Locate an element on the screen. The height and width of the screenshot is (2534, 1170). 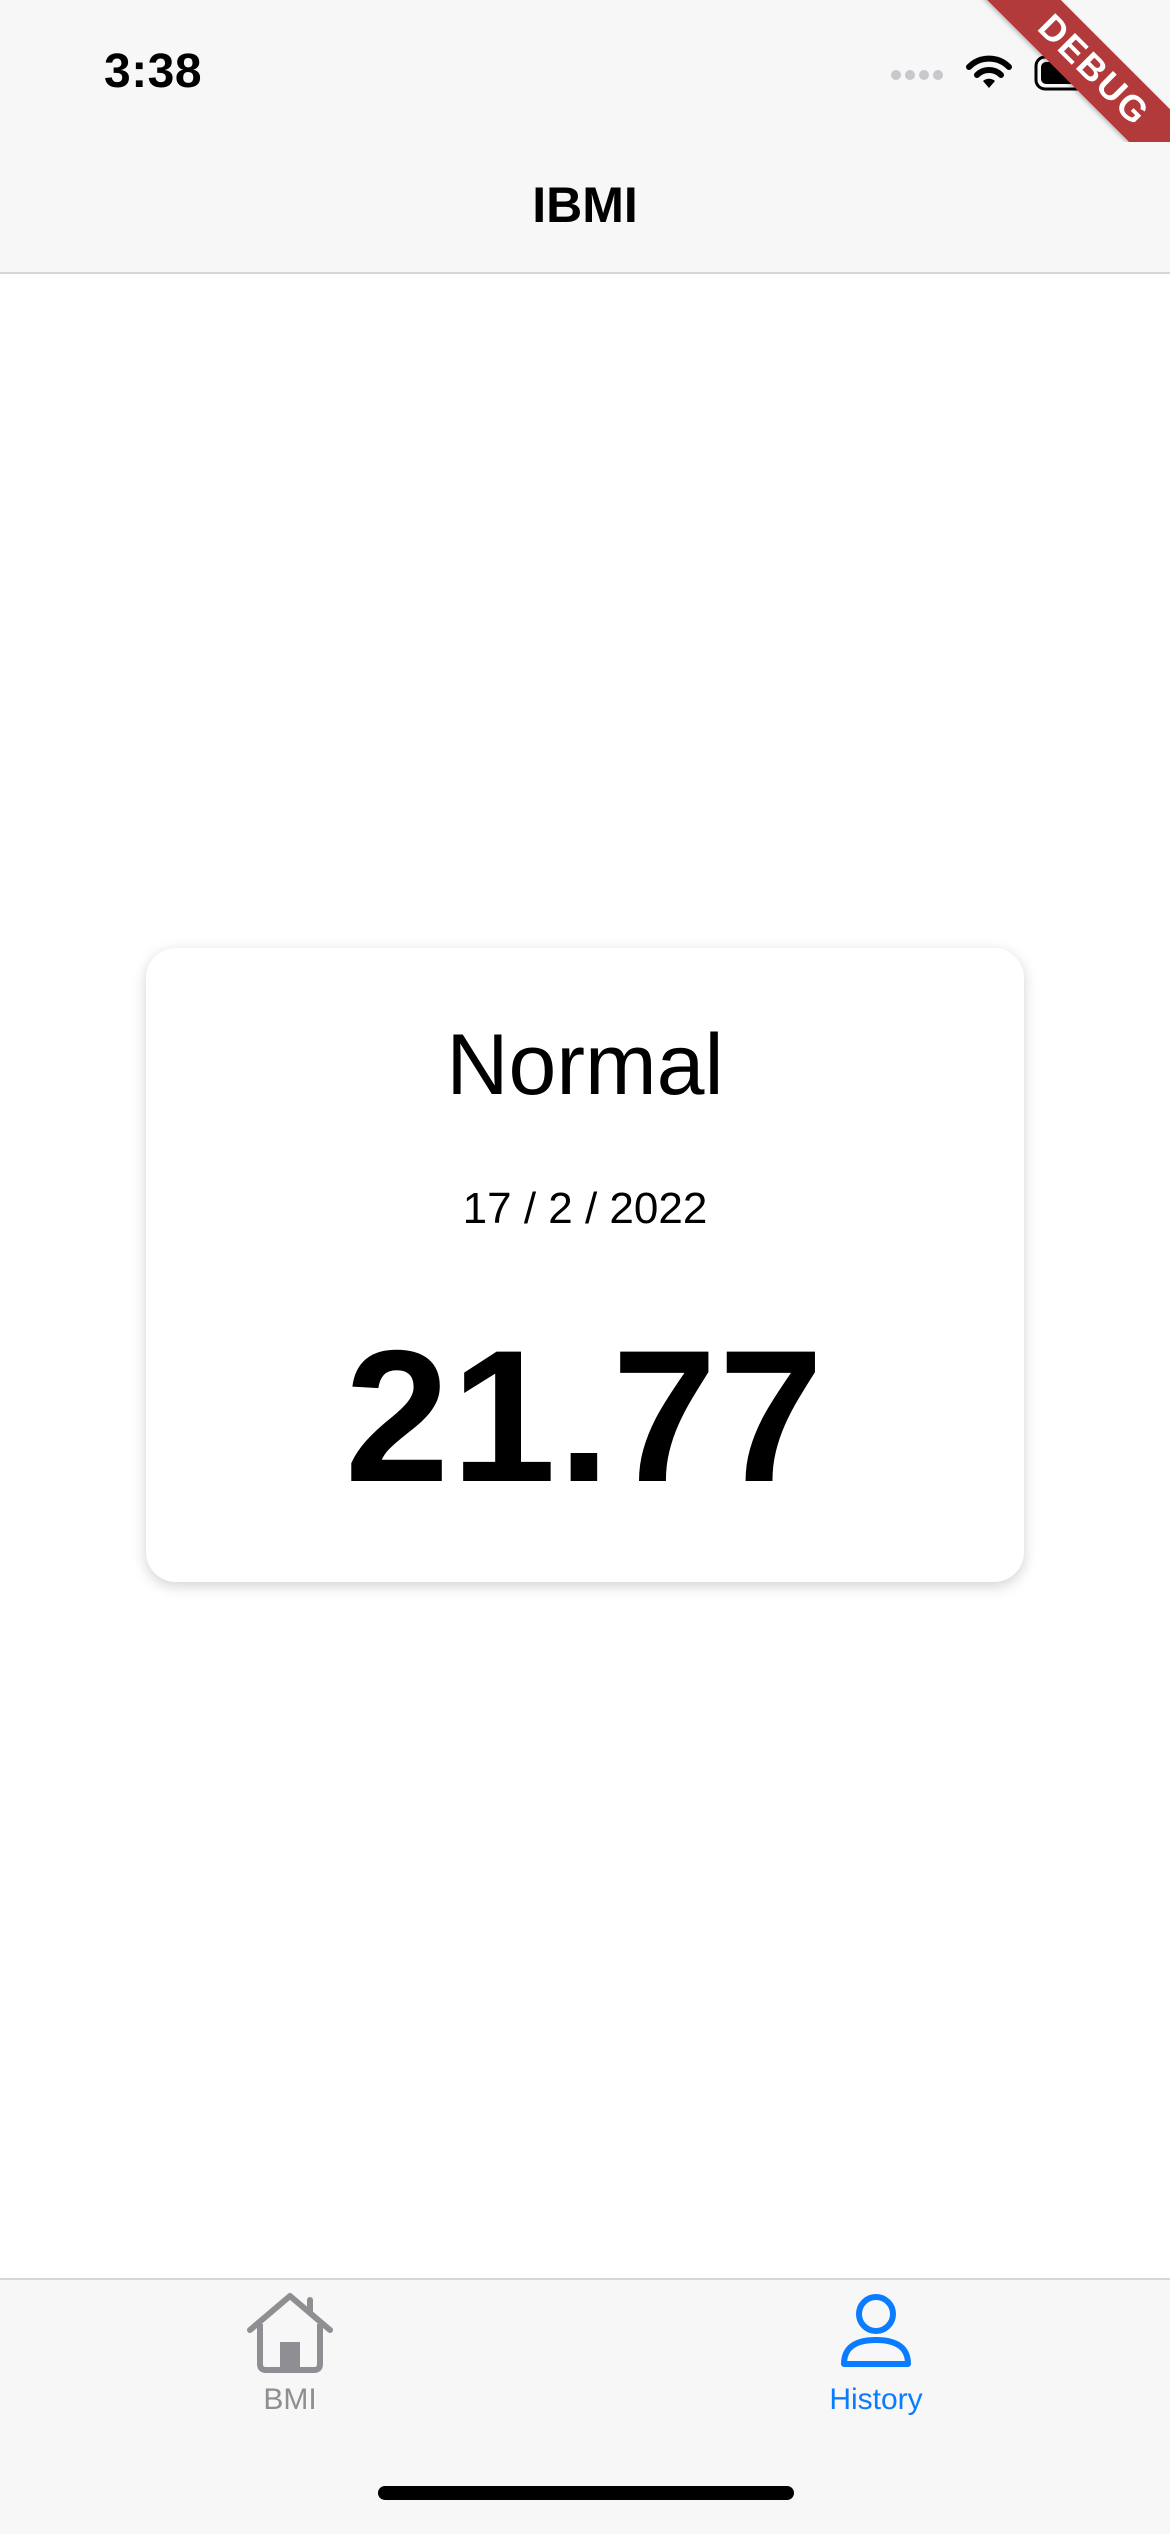
tab-bmi-label: BMI is located at coordinates (290, 2399).